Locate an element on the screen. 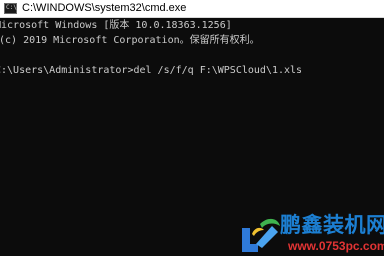  watermark-site-name: 鹏鑫装机网 is located at coordinates (332, 225).